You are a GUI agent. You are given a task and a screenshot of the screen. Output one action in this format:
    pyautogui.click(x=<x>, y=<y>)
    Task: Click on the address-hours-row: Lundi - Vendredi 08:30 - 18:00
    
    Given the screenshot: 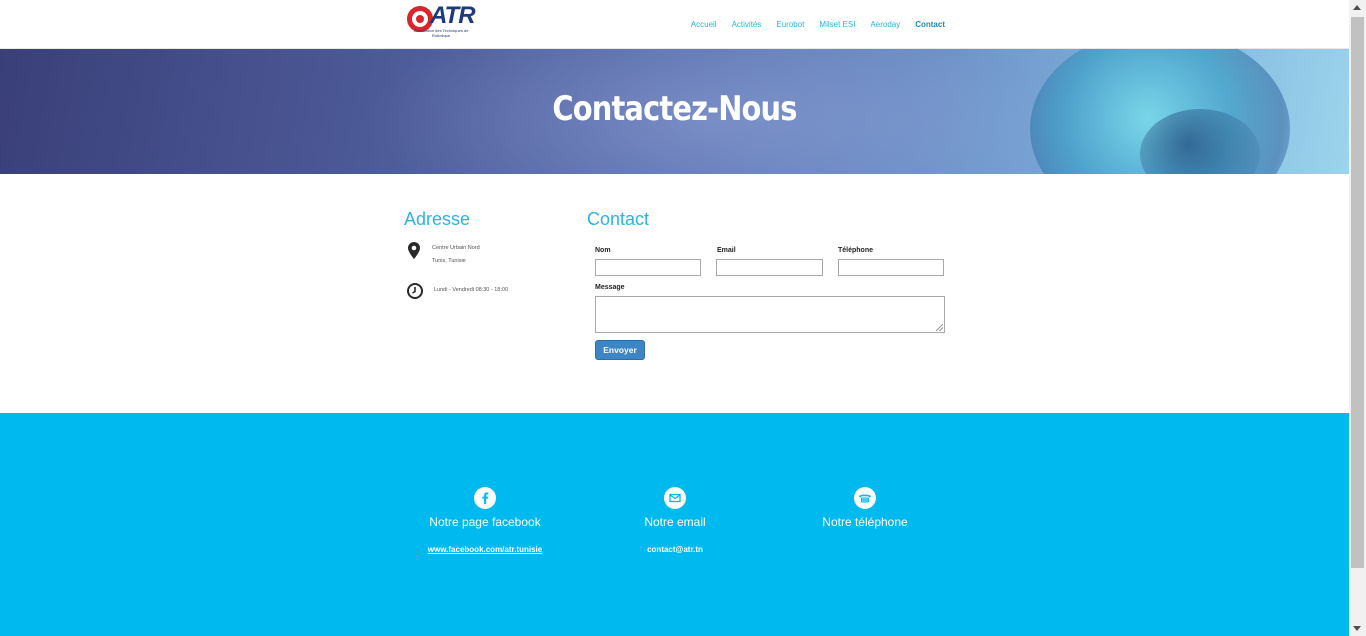 What is the action you would take?
    pyautogui.click(x=457, y=291)
    